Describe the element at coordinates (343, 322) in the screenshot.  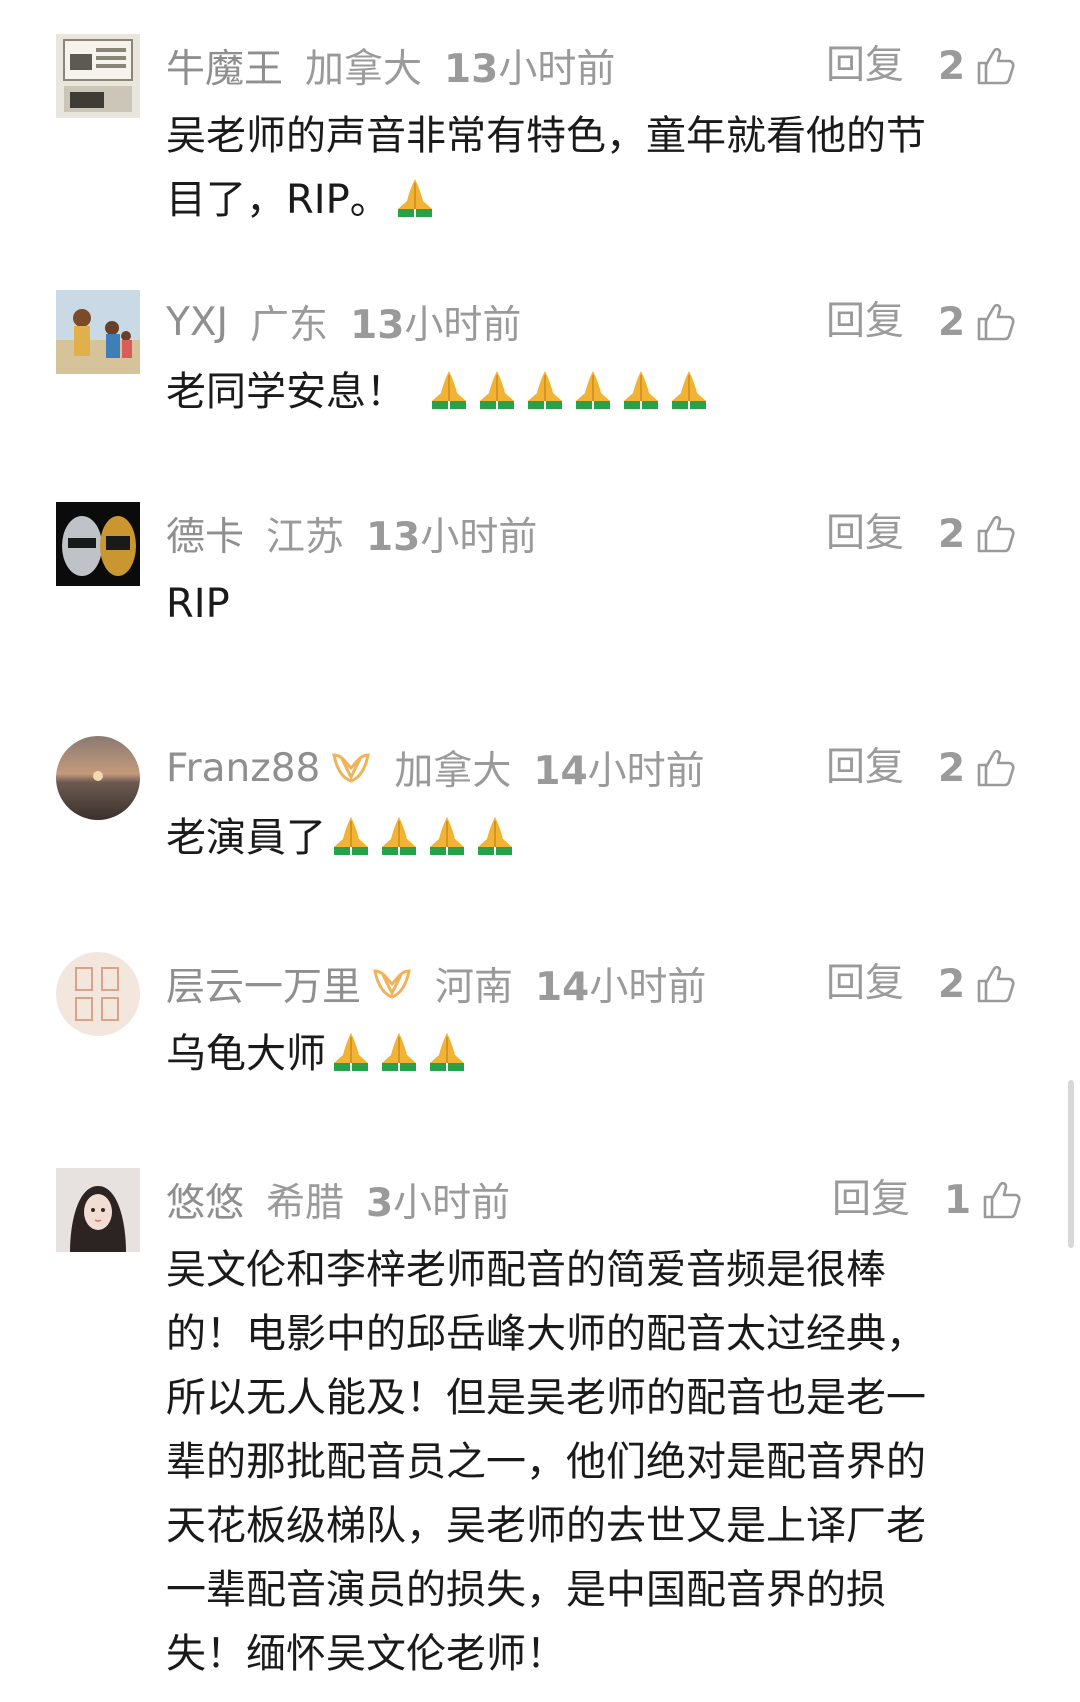
I see `comment-meta: YXJ 广东 13小时前` at that location.